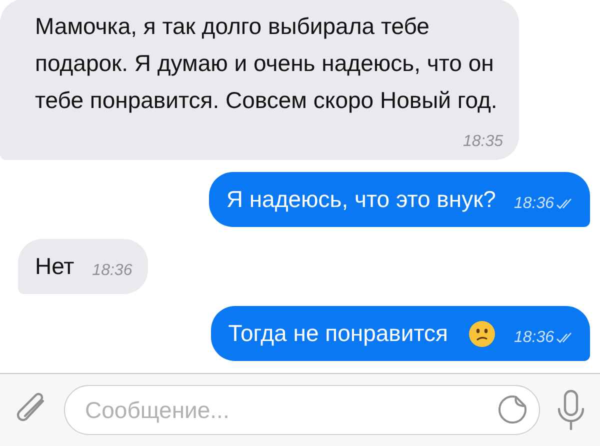  Describe the element at coordinates (338, 333) in the screenshot. I see `message-text: Тогда не понравится` at that location.